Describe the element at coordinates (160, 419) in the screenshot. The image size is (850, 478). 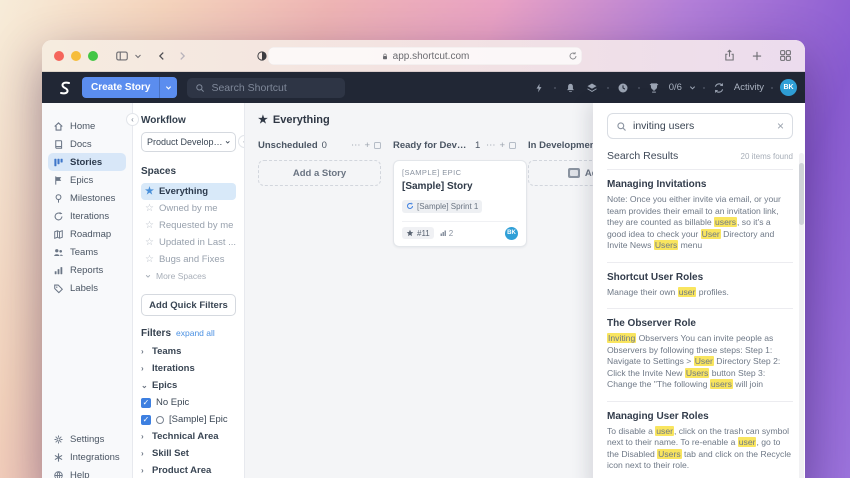
I see `epic-state-icon` at that location.